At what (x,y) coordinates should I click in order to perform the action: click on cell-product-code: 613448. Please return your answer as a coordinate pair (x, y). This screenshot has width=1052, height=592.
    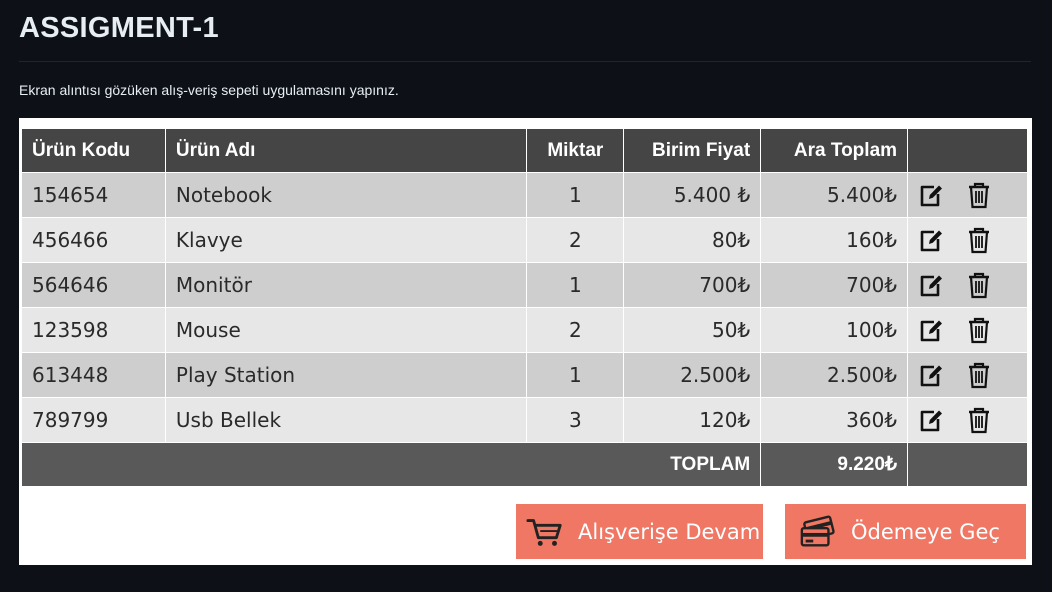
    Looking at the image, I should click on (93, 375).